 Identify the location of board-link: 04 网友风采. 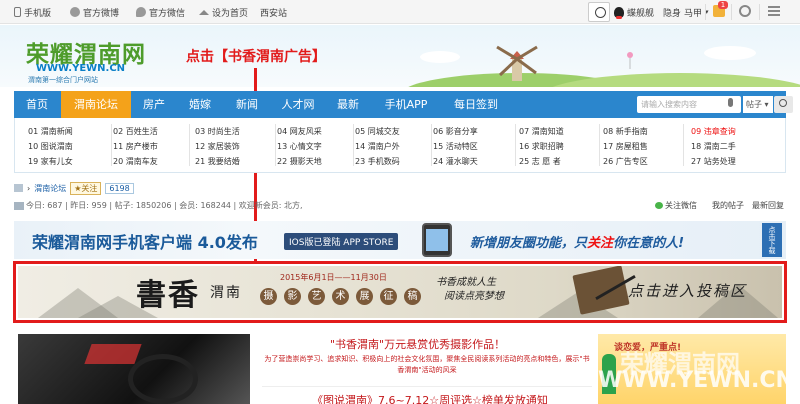
(299, 131).